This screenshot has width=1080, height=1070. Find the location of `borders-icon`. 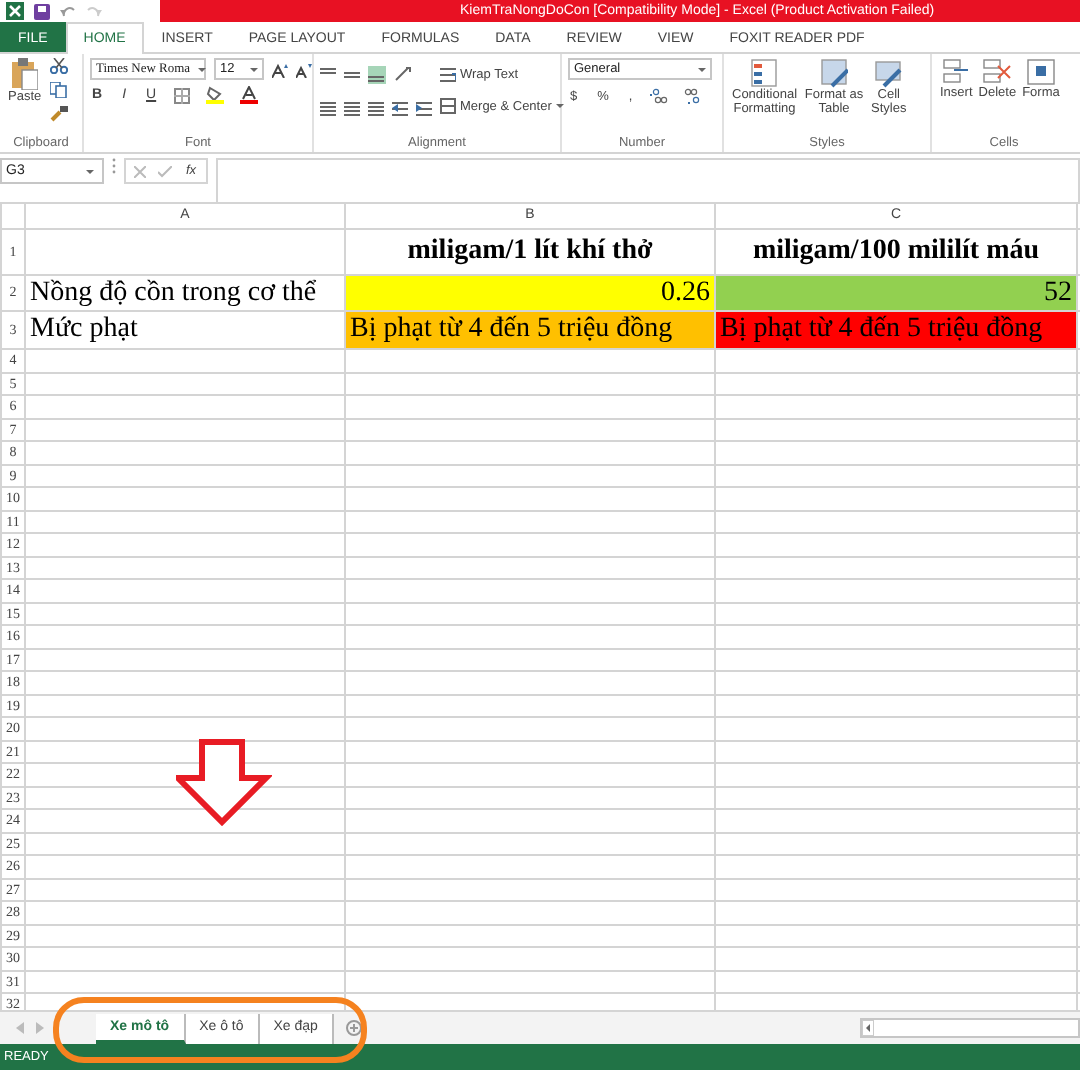

borders-icon is located at coordinates (182, 95).